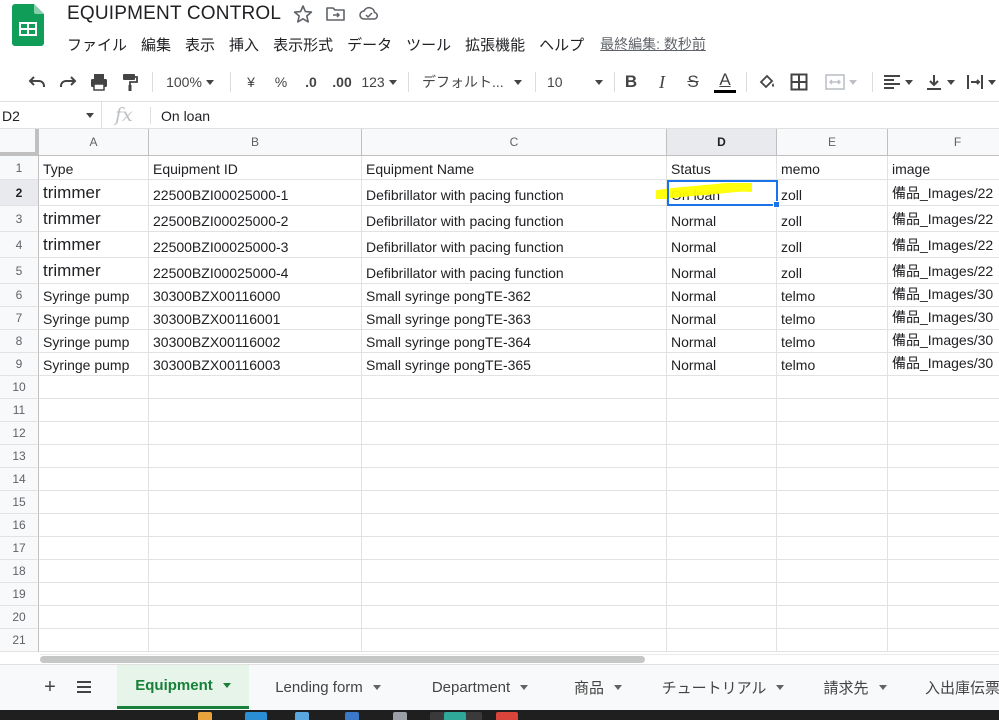  I want to click on row-header: 20, so click(19, 617).